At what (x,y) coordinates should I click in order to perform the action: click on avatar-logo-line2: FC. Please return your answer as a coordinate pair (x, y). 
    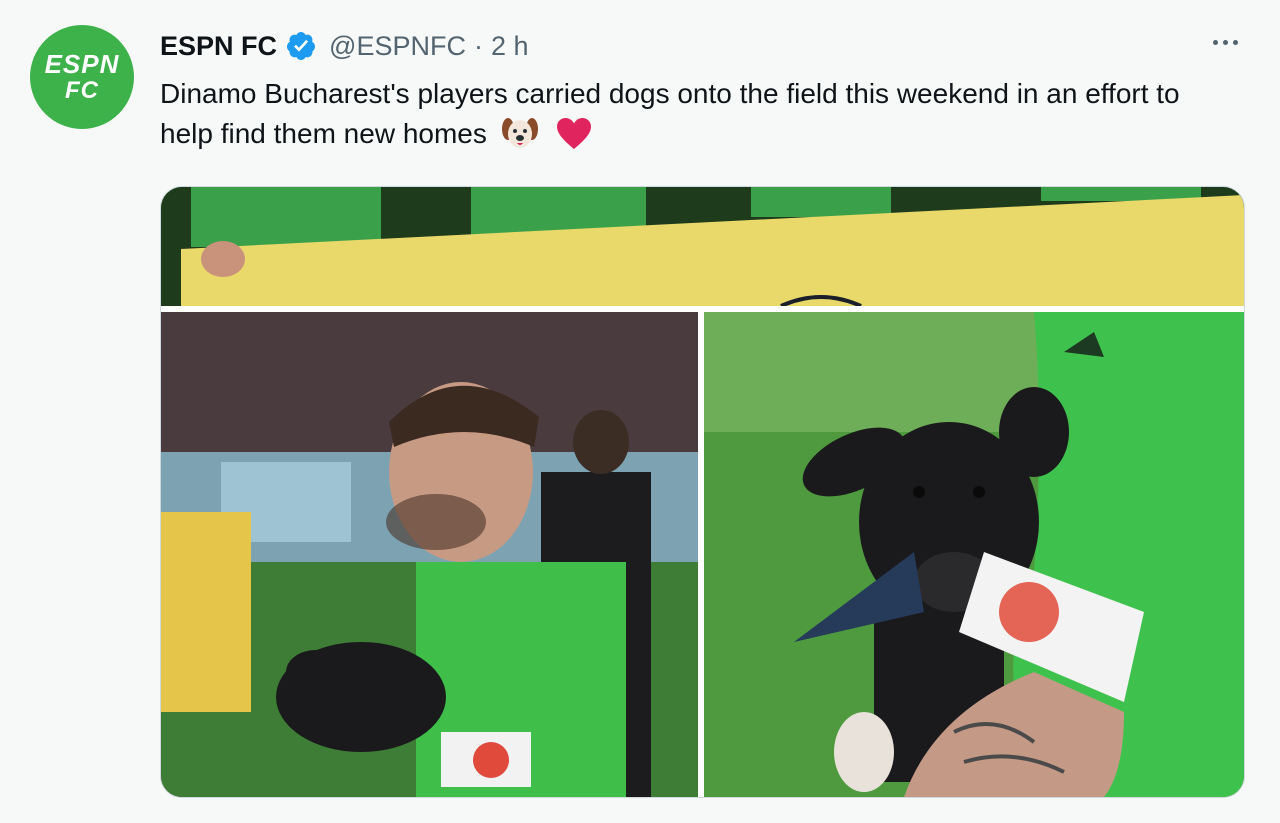
    Looking at the image, I should click on (82, 90).